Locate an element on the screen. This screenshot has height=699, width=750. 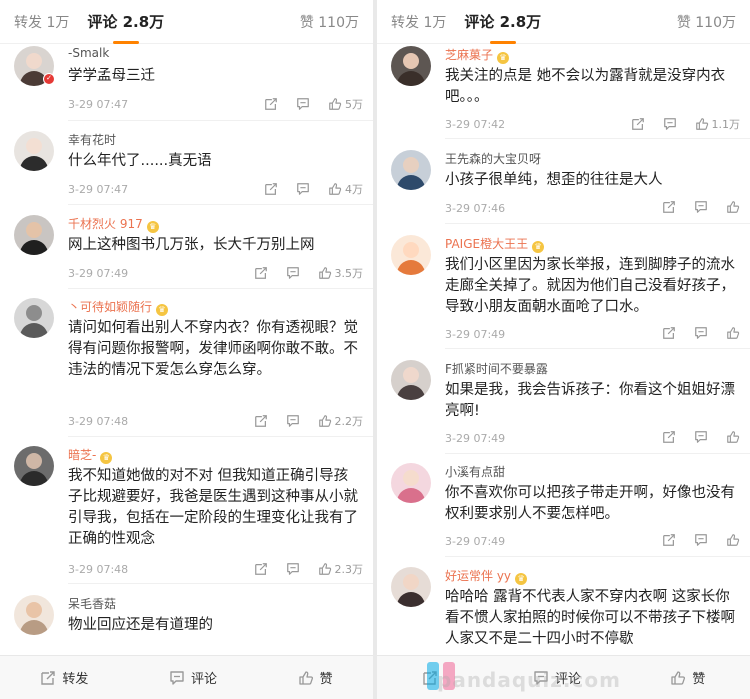
right-bottom-action-bar: 评论 赞 pandaquiz.com is located at coordinates (563, 677).